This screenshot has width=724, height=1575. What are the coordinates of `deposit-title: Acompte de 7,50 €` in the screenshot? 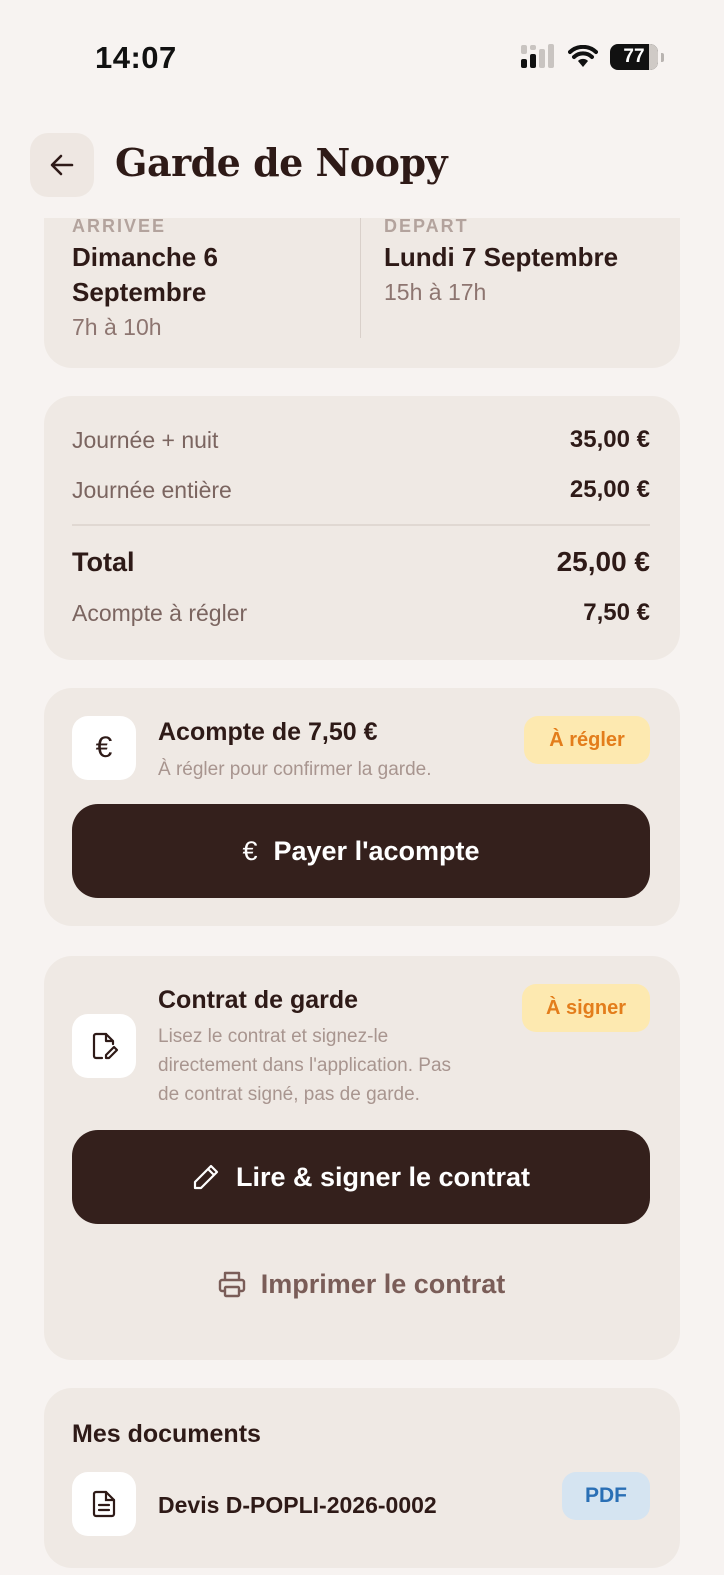 It's located at (268, 732).